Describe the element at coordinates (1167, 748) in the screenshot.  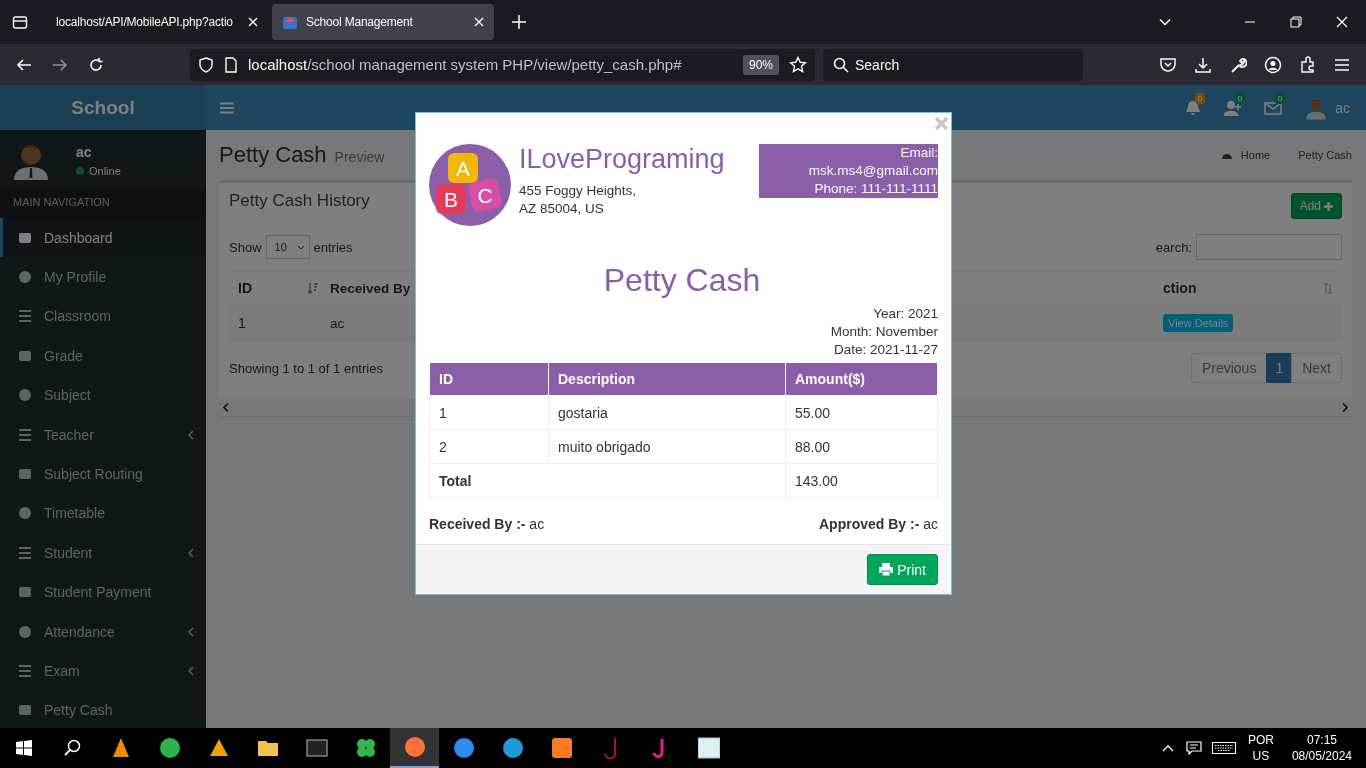
I see `chevron-up-icon` at that location.